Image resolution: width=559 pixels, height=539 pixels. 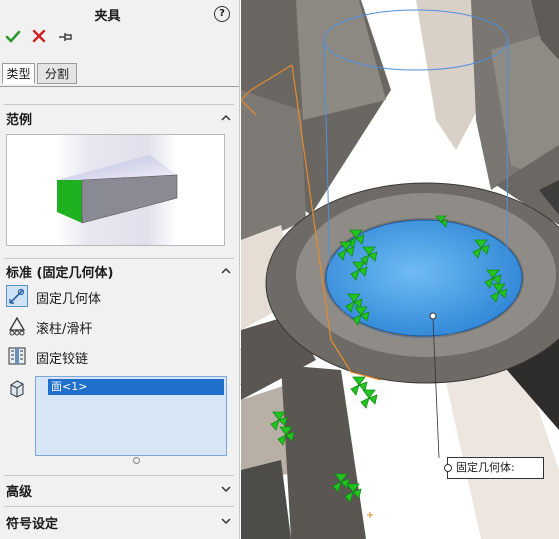 I want to click on option-label: 固定铰链, so click(x=62, y=359).